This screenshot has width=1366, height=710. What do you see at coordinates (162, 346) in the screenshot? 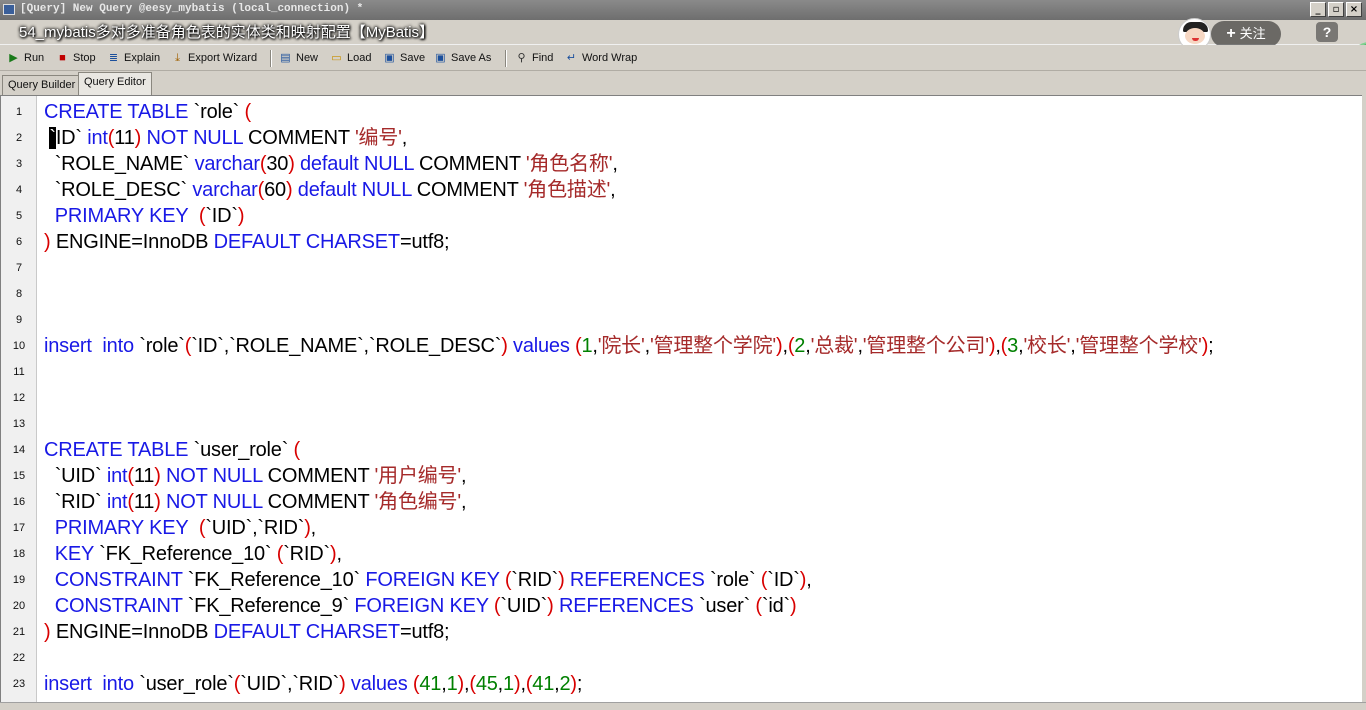
I see `code-token: `role`` at bounding box center [162, 346].